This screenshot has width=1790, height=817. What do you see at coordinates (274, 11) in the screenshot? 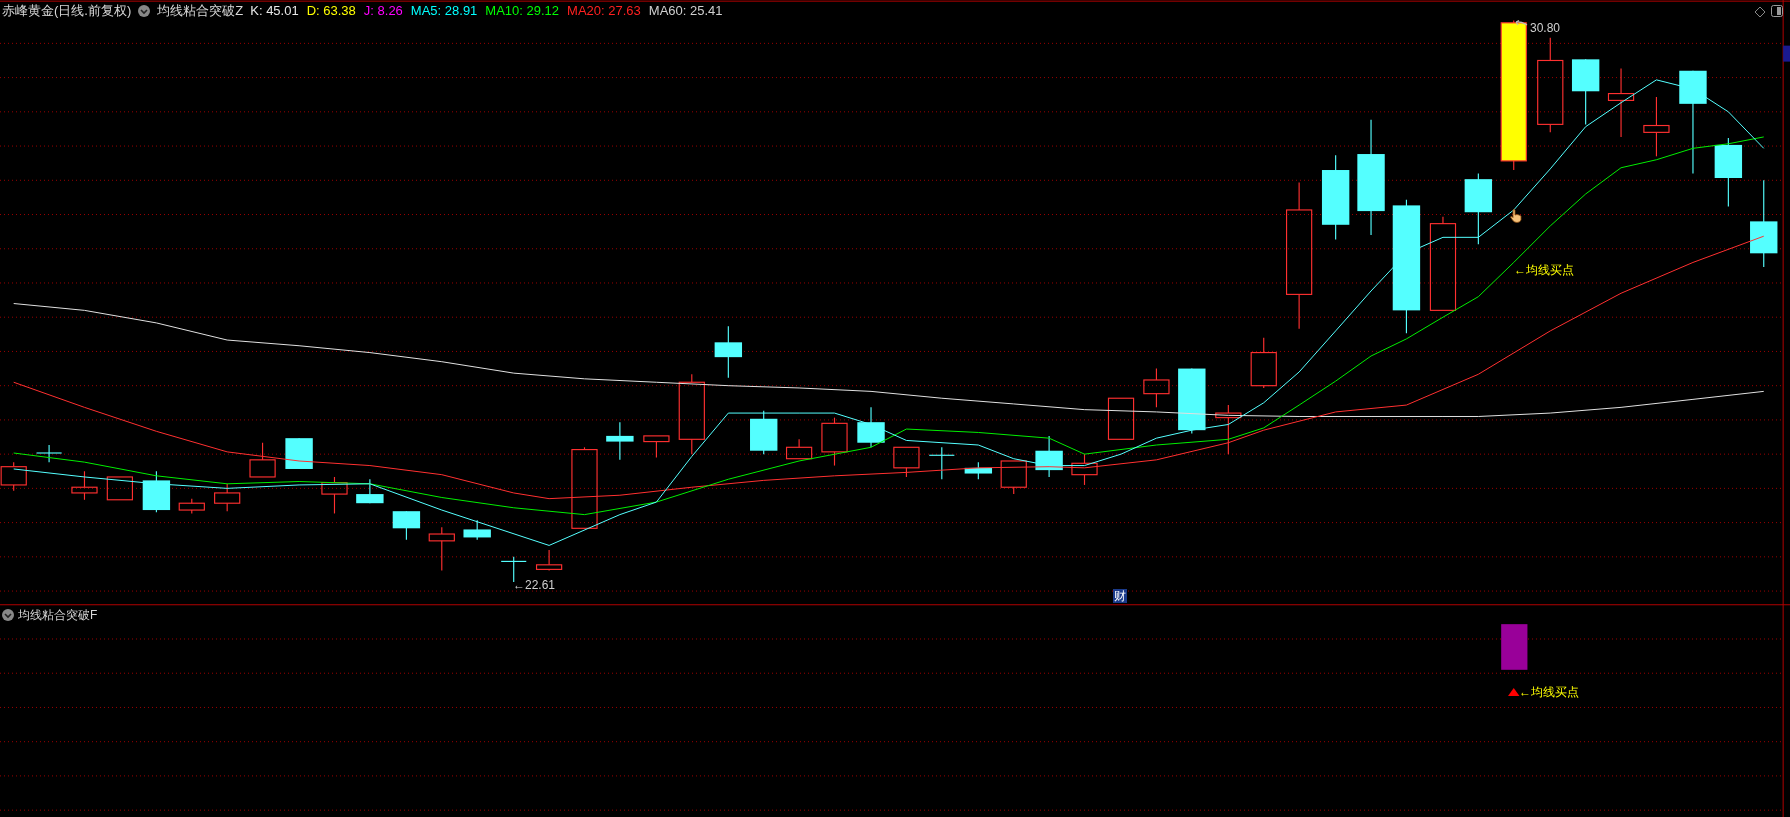
I see `indicator-value: K: 45.01` at bounding box center [274, 11].